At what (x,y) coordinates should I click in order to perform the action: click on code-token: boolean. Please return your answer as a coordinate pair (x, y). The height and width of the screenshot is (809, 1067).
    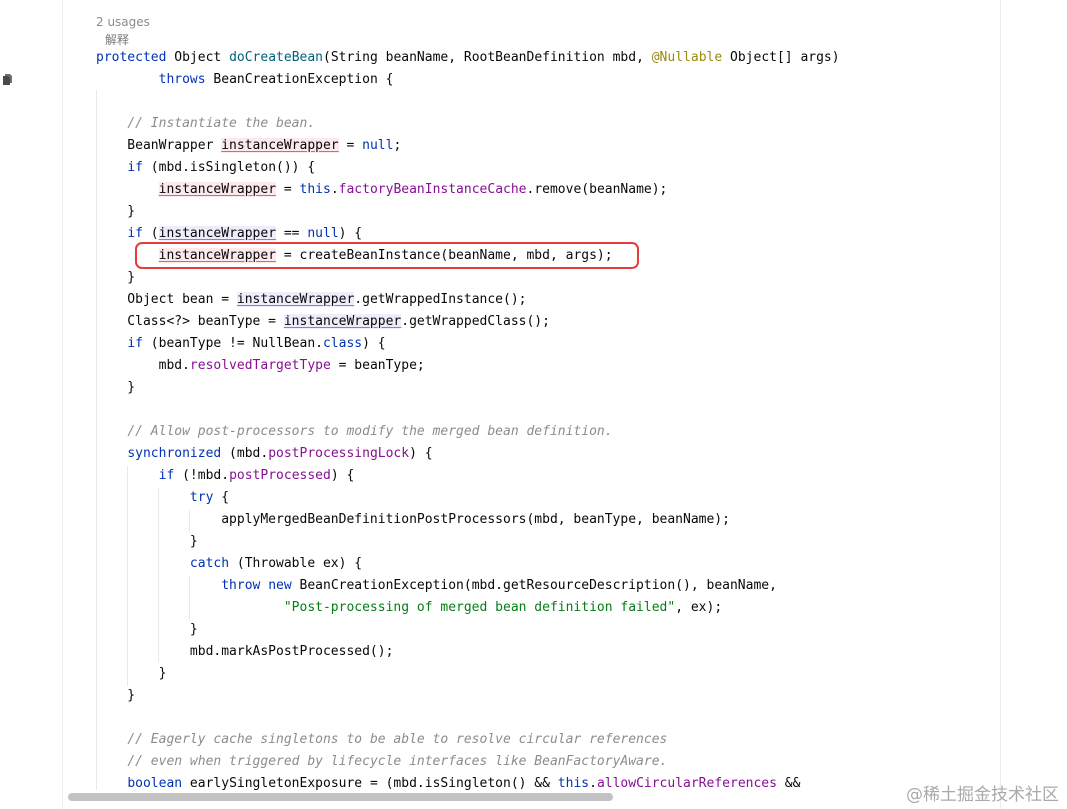
    Looking at the image, I should click on (155, 783).